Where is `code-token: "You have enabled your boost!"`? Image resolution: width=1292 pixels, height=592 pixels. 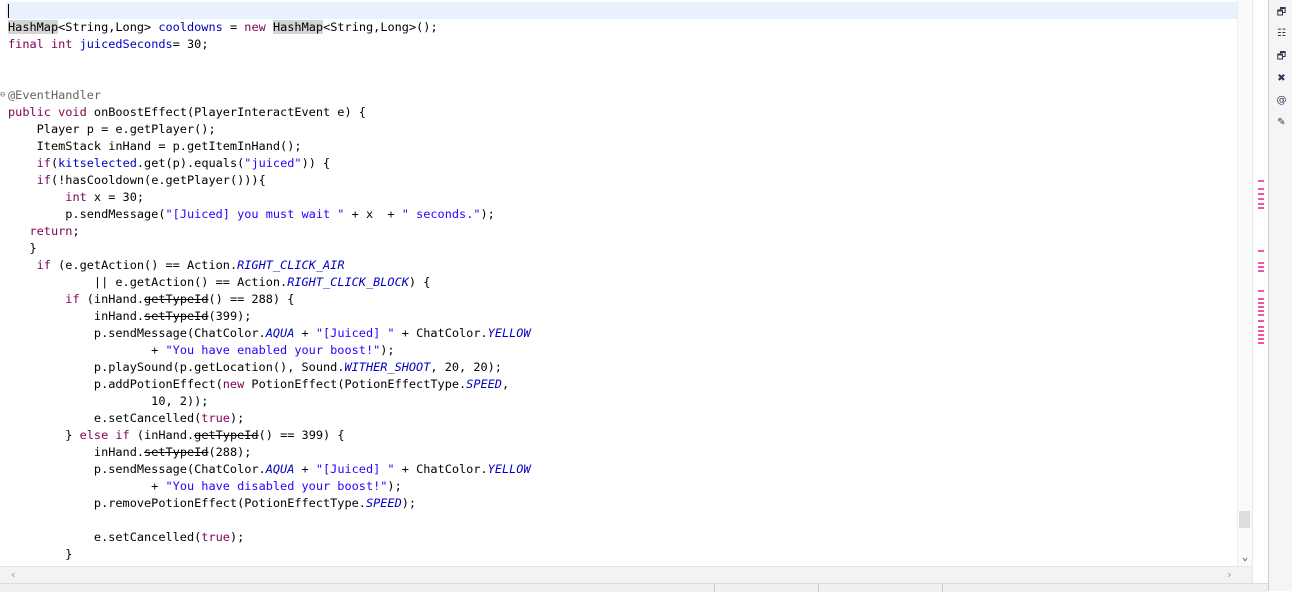 code-token: "You have enabled your boost!" is located at coordinates (273, 350).